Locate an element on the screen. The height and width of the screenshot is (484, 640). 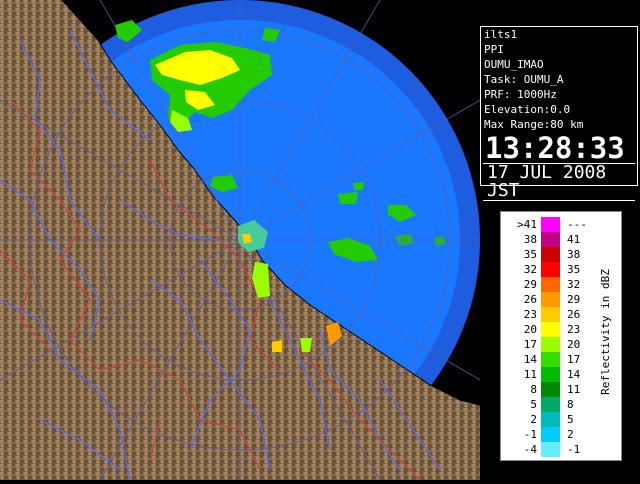
prf-value: PRF: 1000Hz is located at coordinates (520, 94).